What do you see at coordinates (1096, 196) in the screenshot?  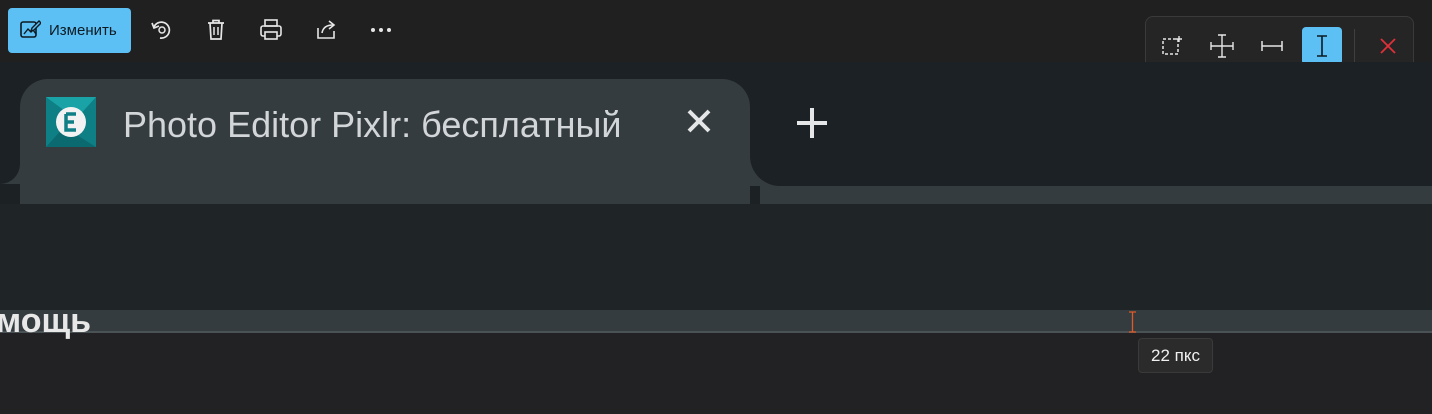 I see `tab-strip-base` at bounding box center [1096, 196].